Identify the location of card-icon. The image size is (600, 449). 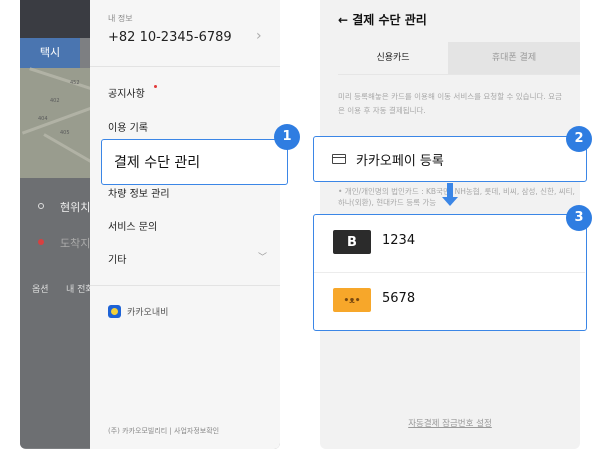
(339, 159).